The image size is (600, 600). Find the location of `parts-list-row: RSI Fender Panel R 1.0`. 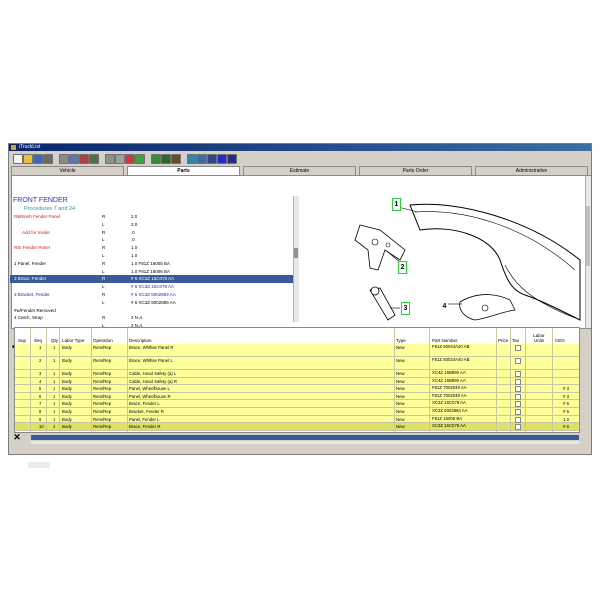

parts-list-row: RSI Fender Panel R 1.0 is located at coordinates (151, 248).